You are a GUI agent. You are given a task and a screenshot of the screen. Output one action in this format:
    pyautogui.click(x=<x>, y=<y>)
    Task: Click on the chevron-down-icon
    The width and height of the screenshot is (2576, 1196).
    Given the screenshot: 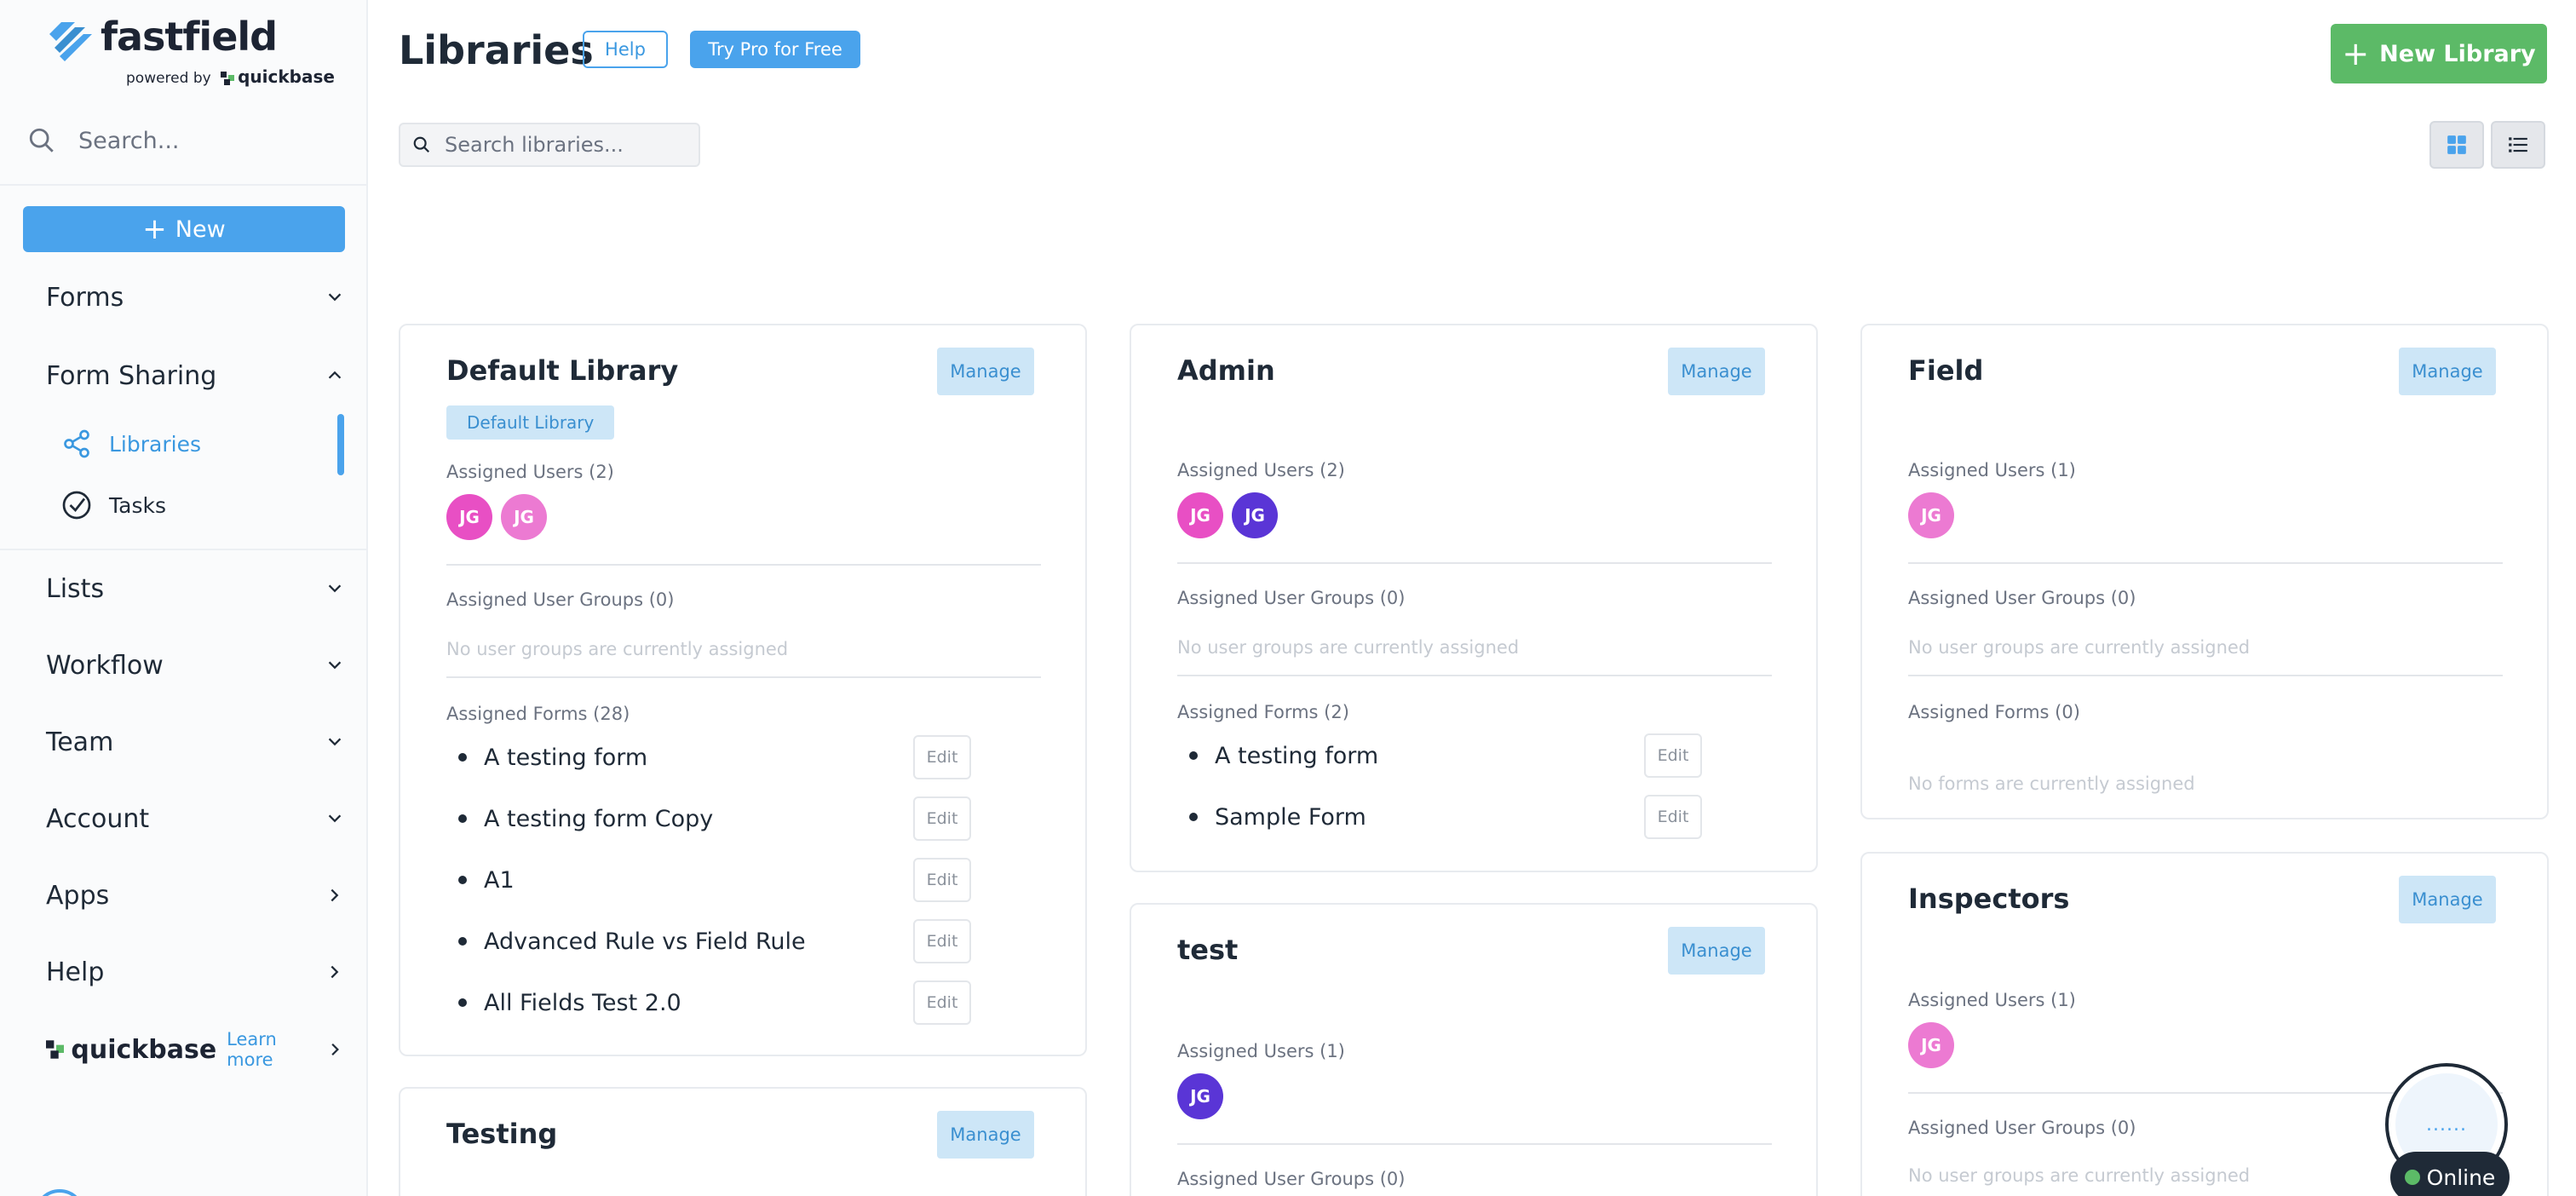 What is the action you would take?
    pyautogui.click(x=335, y=742)
    